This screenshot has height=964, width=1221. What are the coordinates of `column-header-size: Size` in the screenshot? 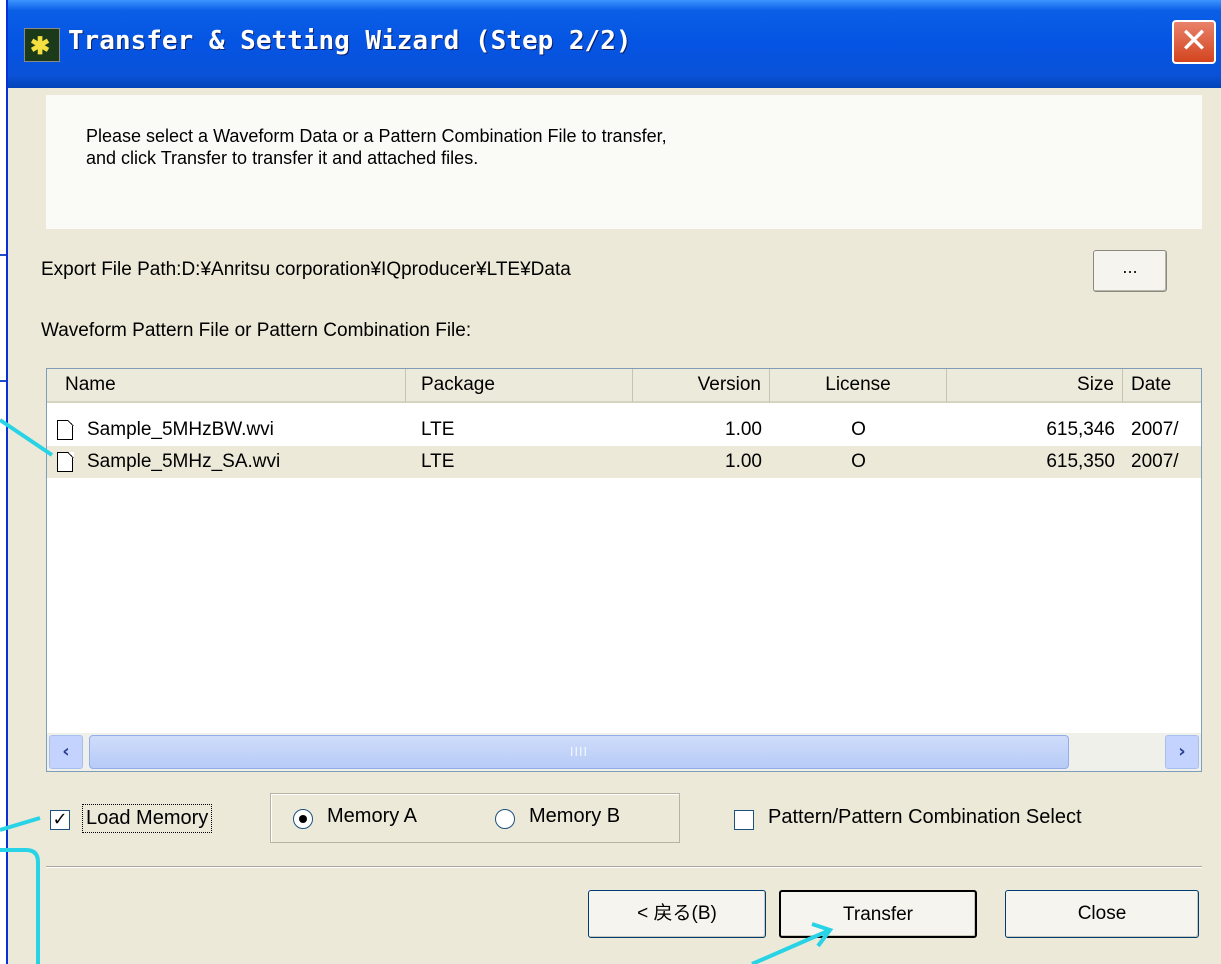 It's located at (1035, 386).